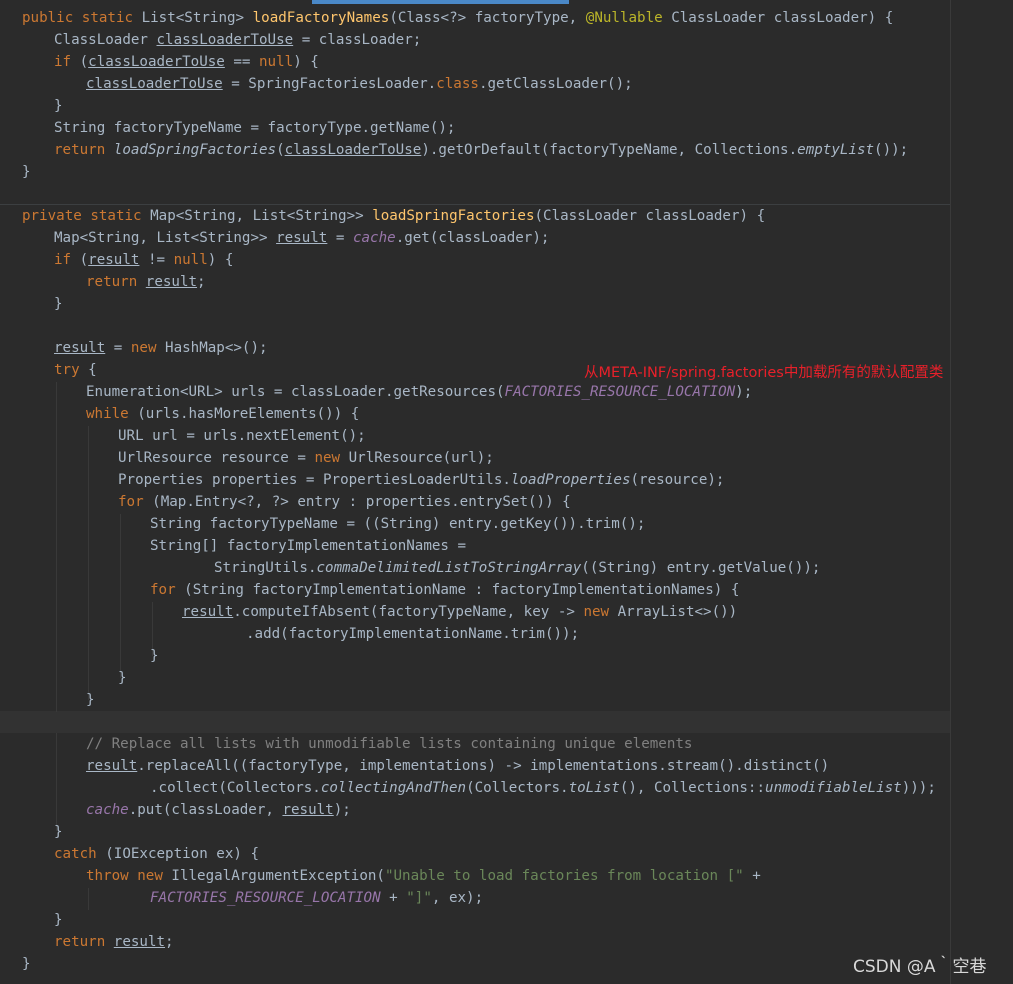 This screenshot has height=984, width=1013. I want to click on code-line-5: }, so click(58, 106).